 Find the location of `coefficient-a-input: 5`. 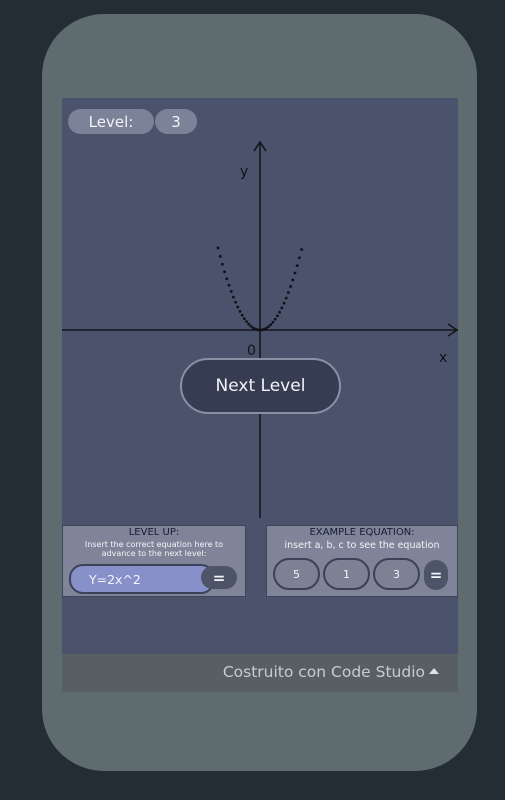

coefficient-a-input: 5 is located at coordinates (296, 574).